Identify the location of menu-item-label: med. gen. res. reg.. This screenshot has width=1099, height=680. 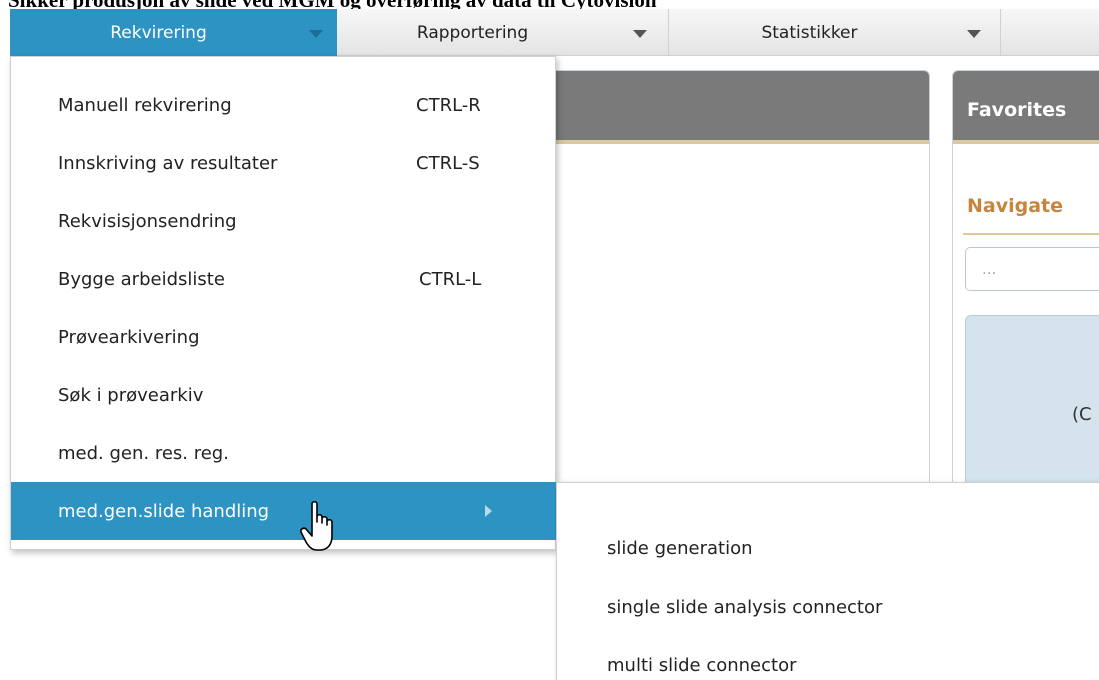
(143, 453).